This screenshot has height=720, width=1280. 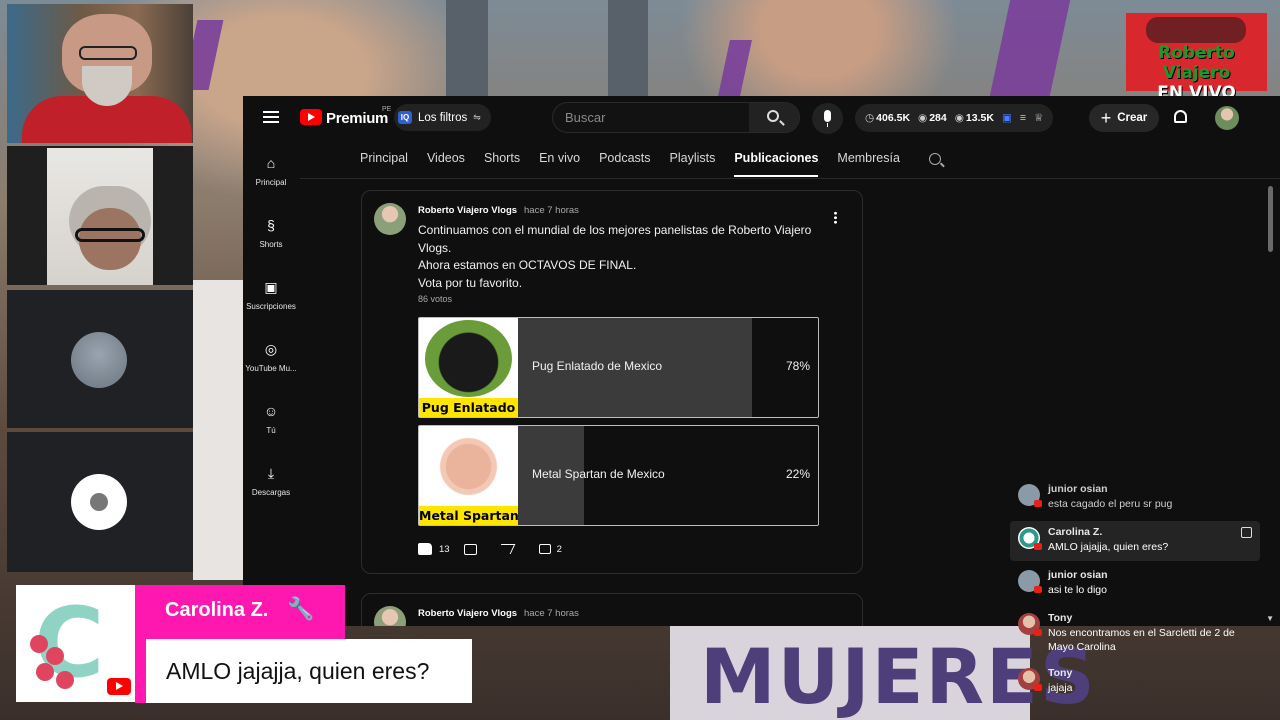 I want to click on dislike-icon, so click(x=470, y=549).